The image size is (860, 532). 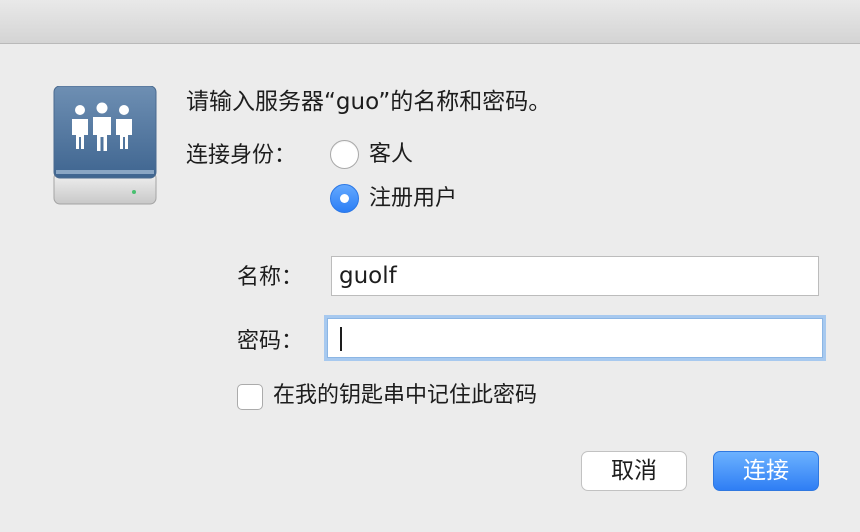 I want to click on network-server-icon, so click(x=104, y=145).